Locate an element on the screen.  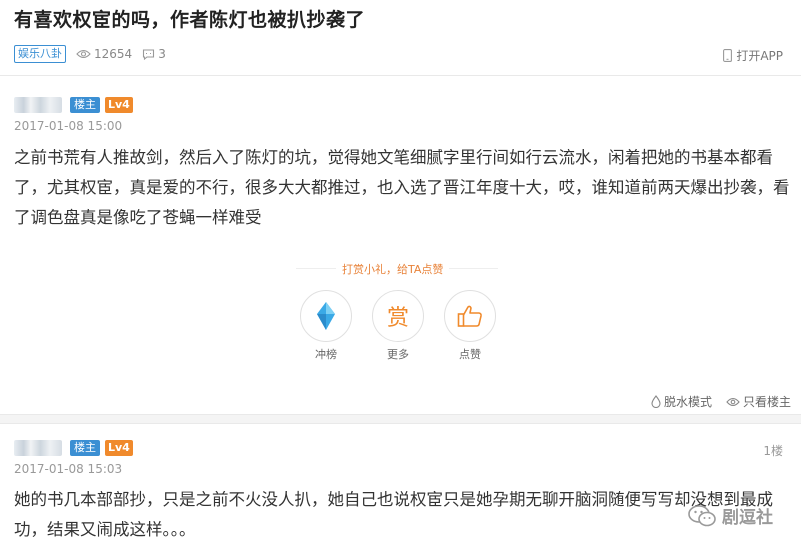
like-button is located at coordinates (470, 316).